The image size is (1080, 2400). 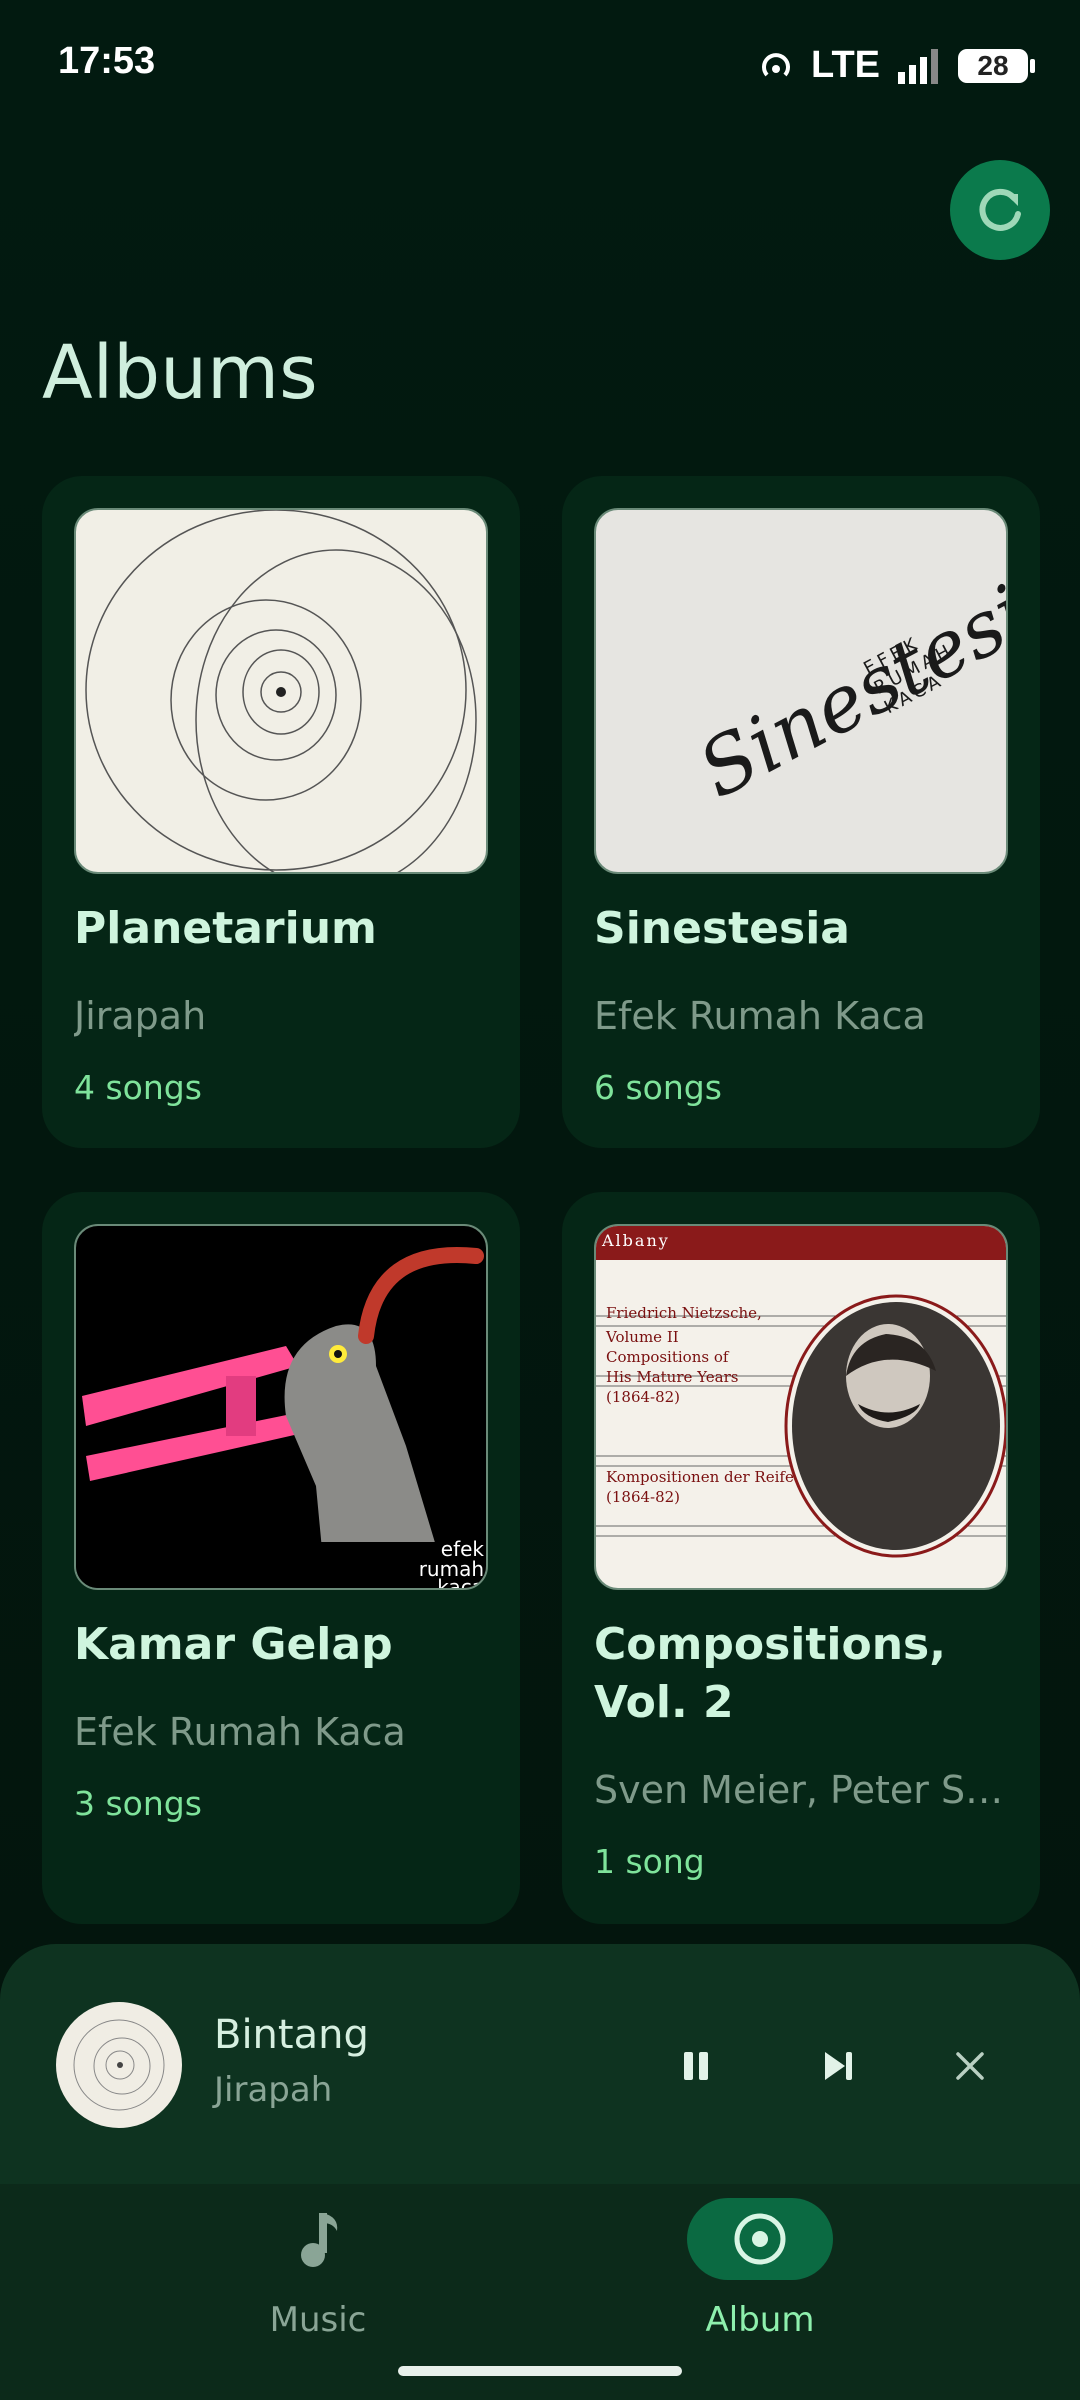 I want to click on skip-next-icon, so click(x=838, y=2066).